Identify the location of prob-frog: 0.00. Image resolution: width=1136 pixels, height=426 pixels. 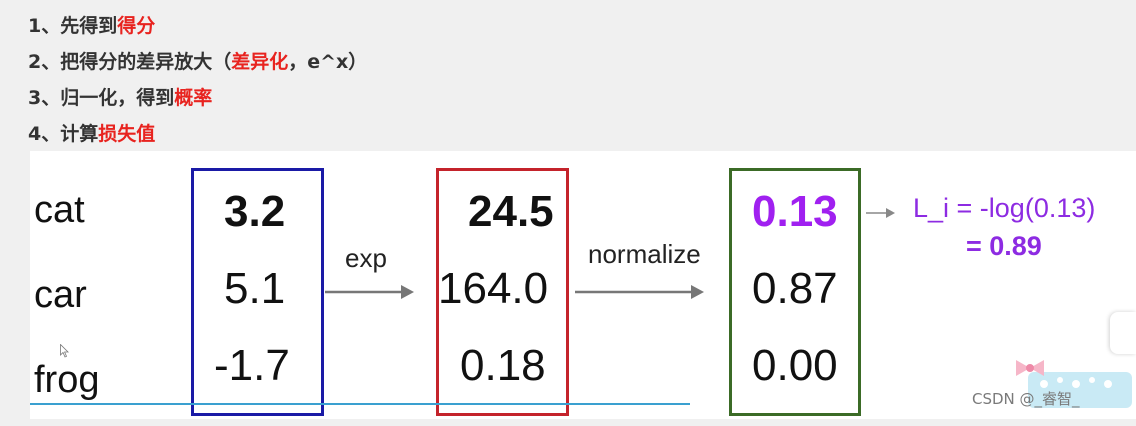
(795, 365).